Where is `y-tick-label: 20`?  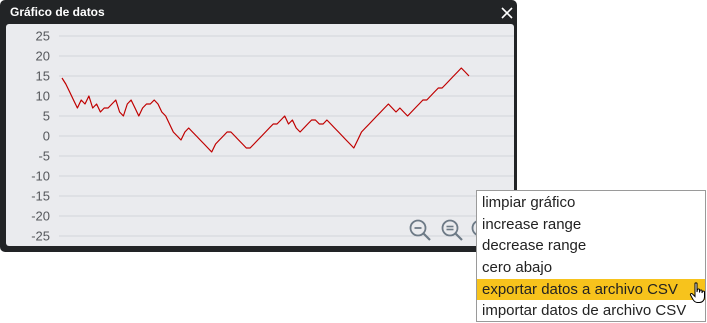
y-tick-label: 20 is located at coordinates (43, 56).